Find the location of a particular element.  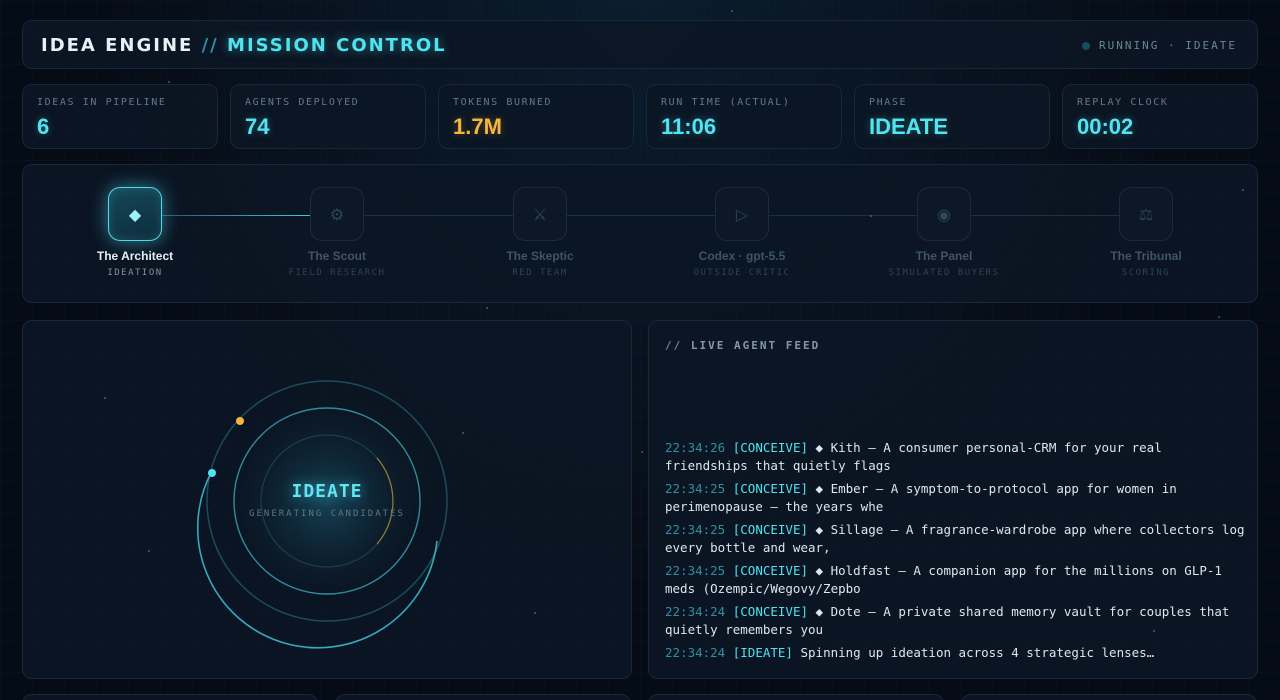

stage-scout: ⚙ The Scout FIELD RESEARCH is located at coordinates (337, 232).